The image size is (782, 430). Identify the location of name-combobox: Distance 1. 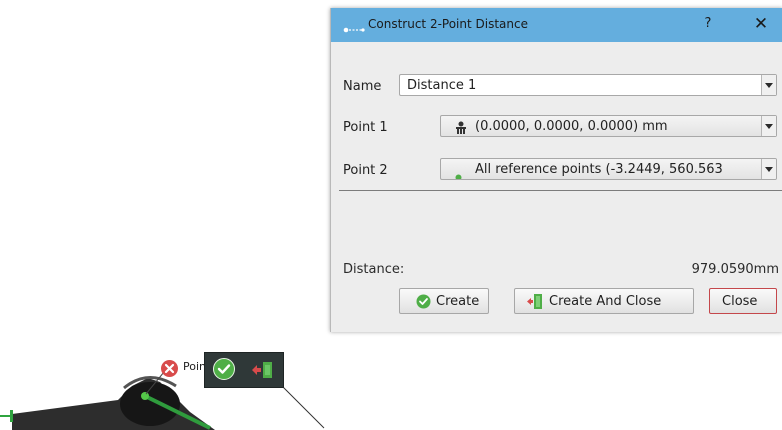
(588, 85).